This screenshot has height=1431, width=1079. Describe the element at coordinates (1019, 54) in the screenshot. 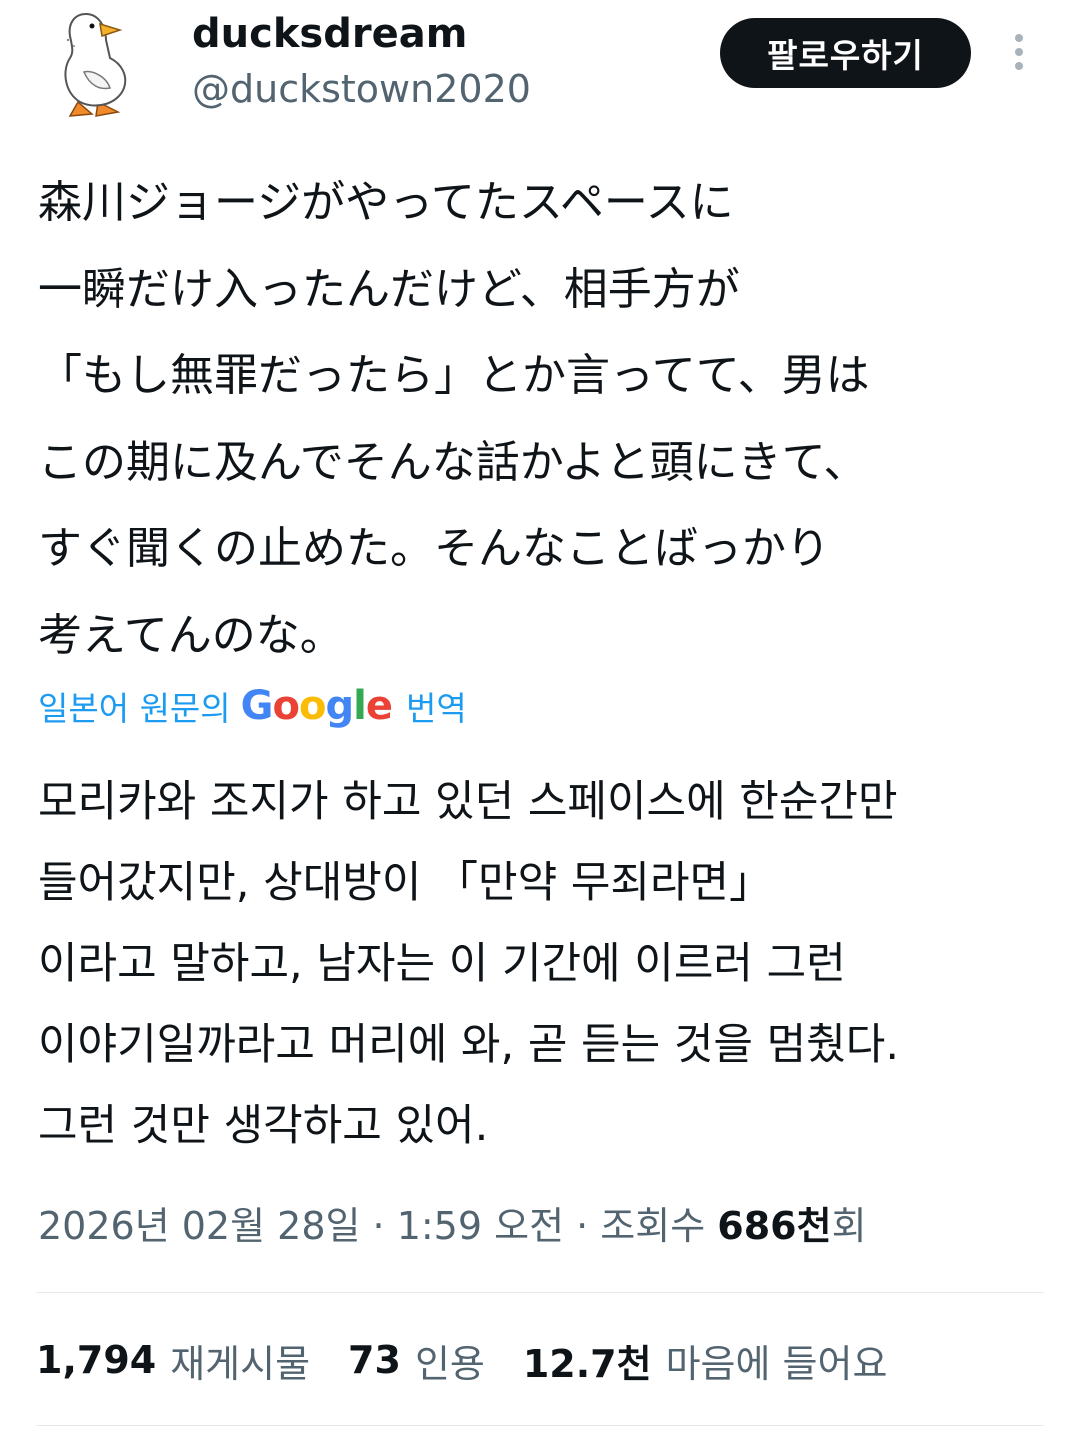

I see `more-options-icon` at that location.